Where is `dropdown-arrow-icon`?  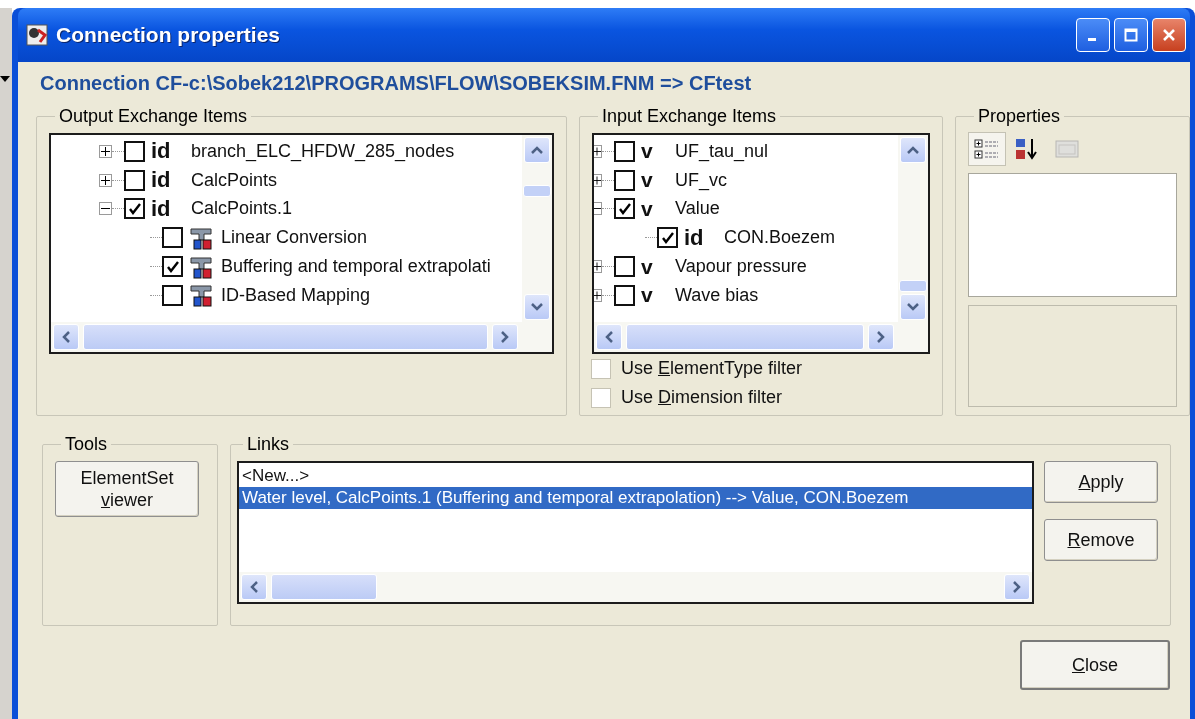 dropdown-arrow-icon is located at coordinates (5, 79).